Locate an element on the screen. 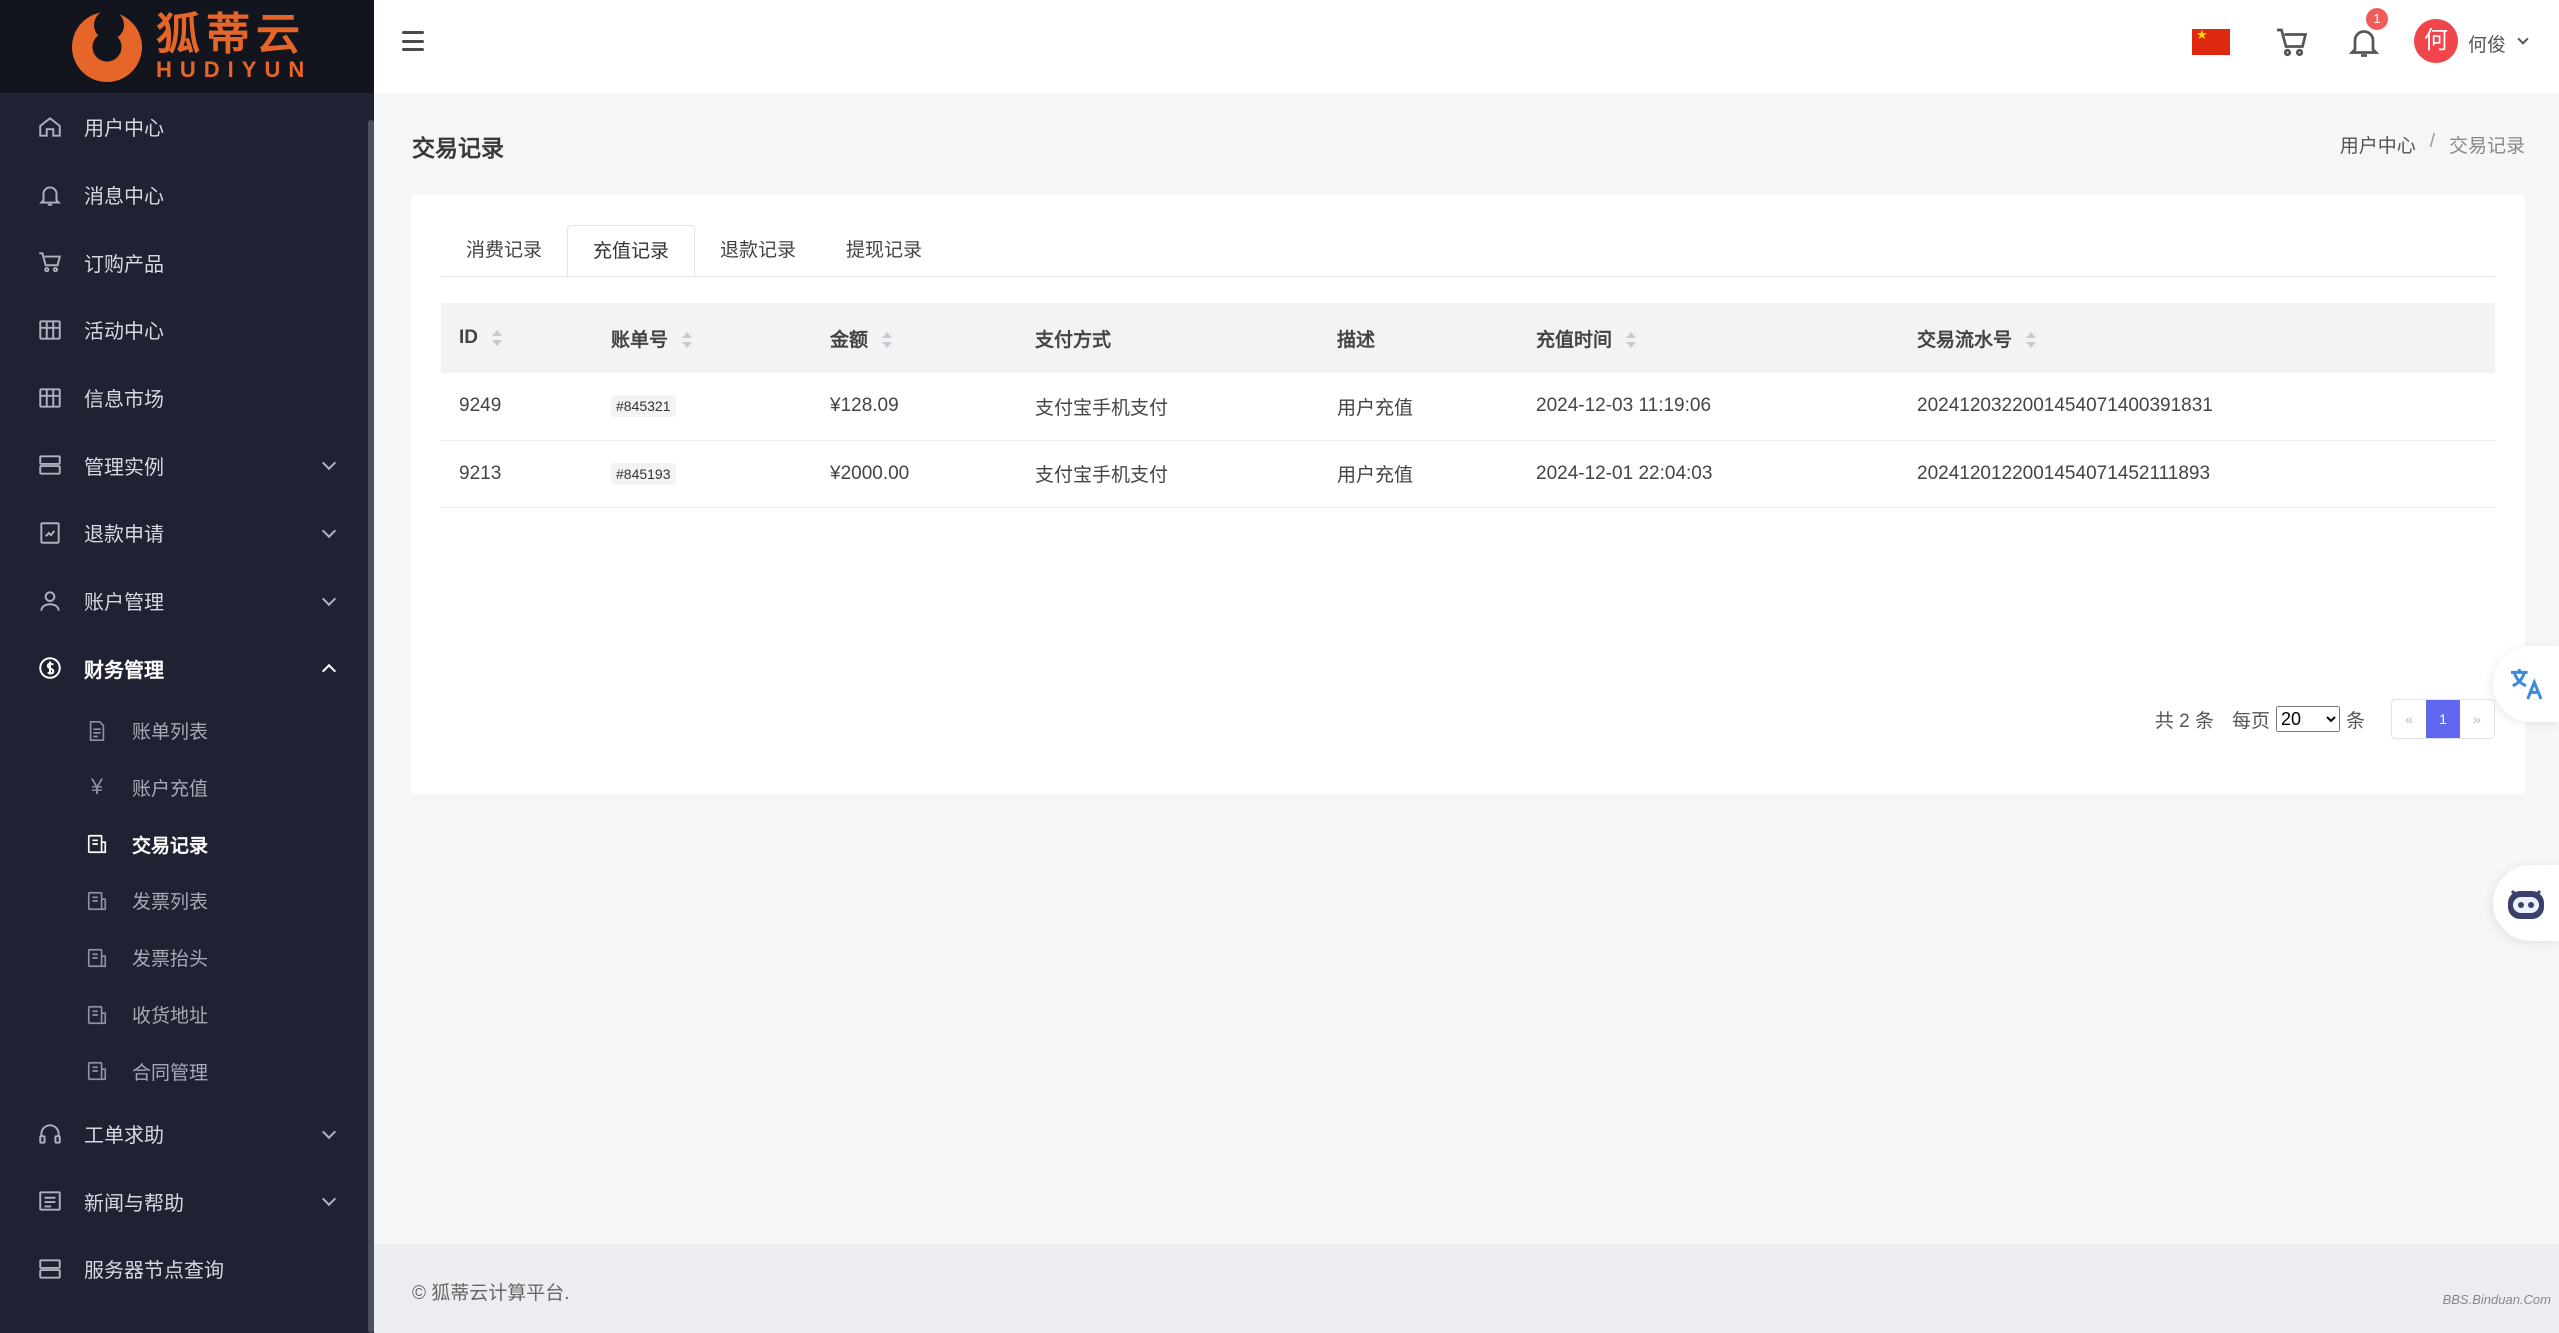 The image size is (2559, 1333). breadcrumb-link: 用户中心 is located at coordinates (2378, 144).